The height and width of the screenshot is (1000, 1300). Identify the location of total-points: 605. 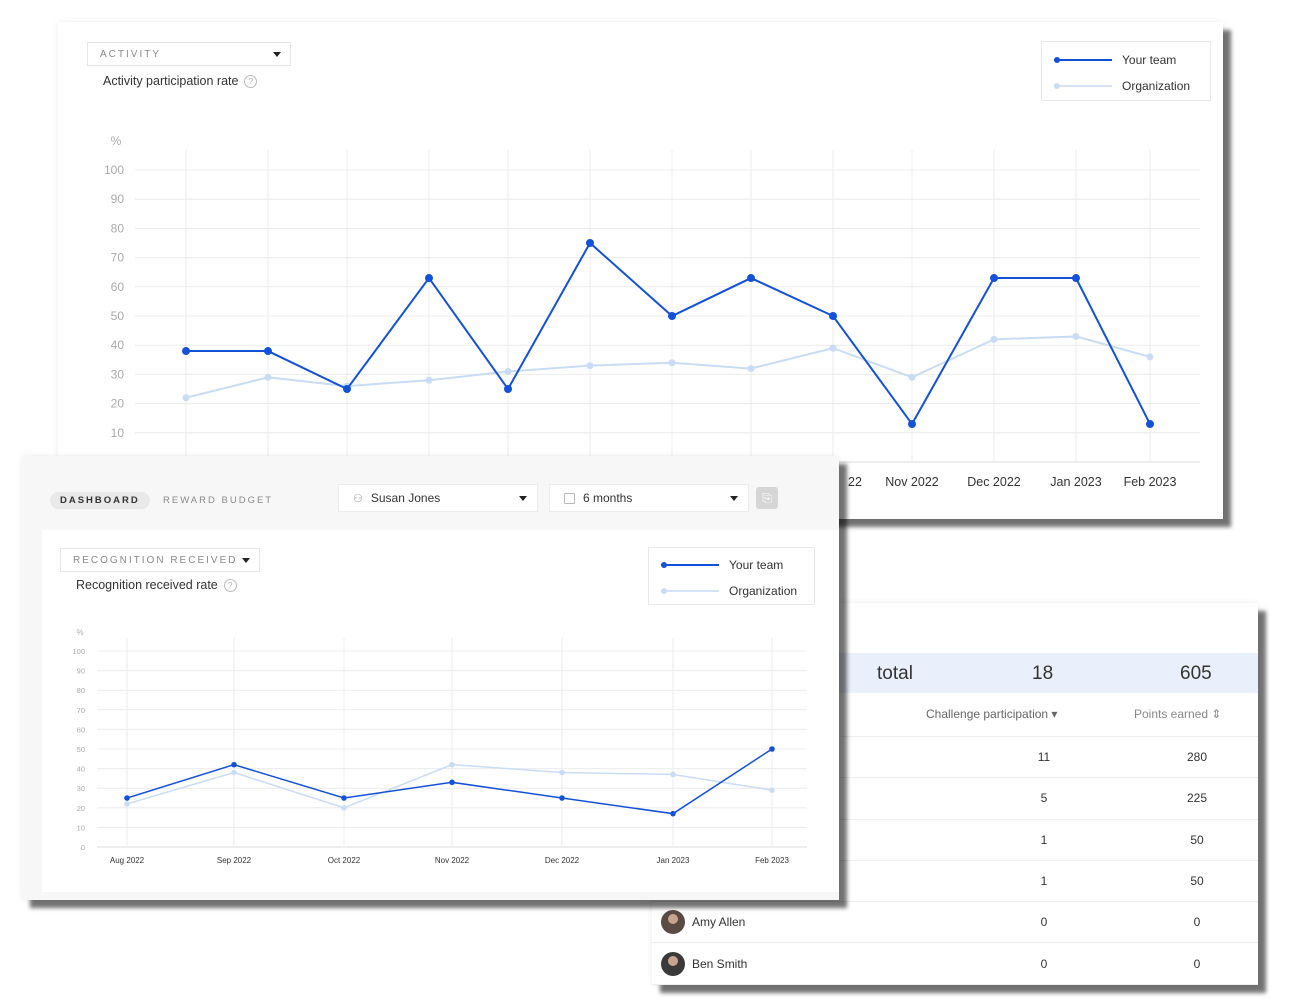
(1196, 673).